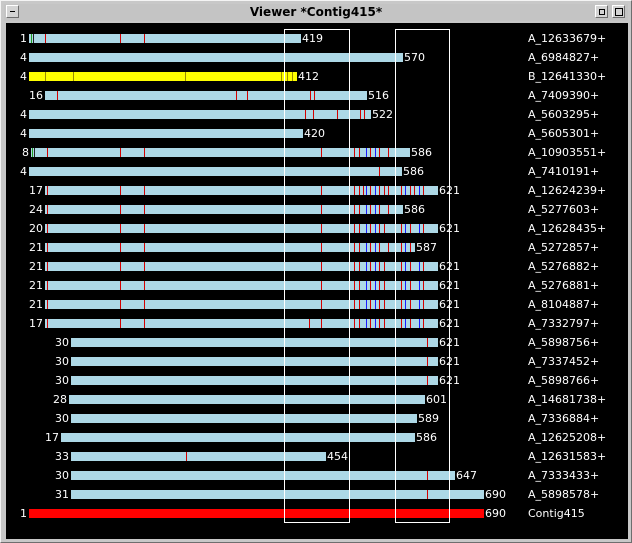  Describe the element at coordinates (563, 380) in the screenshot. I see `read-name-label: A_5898766+` at that location.